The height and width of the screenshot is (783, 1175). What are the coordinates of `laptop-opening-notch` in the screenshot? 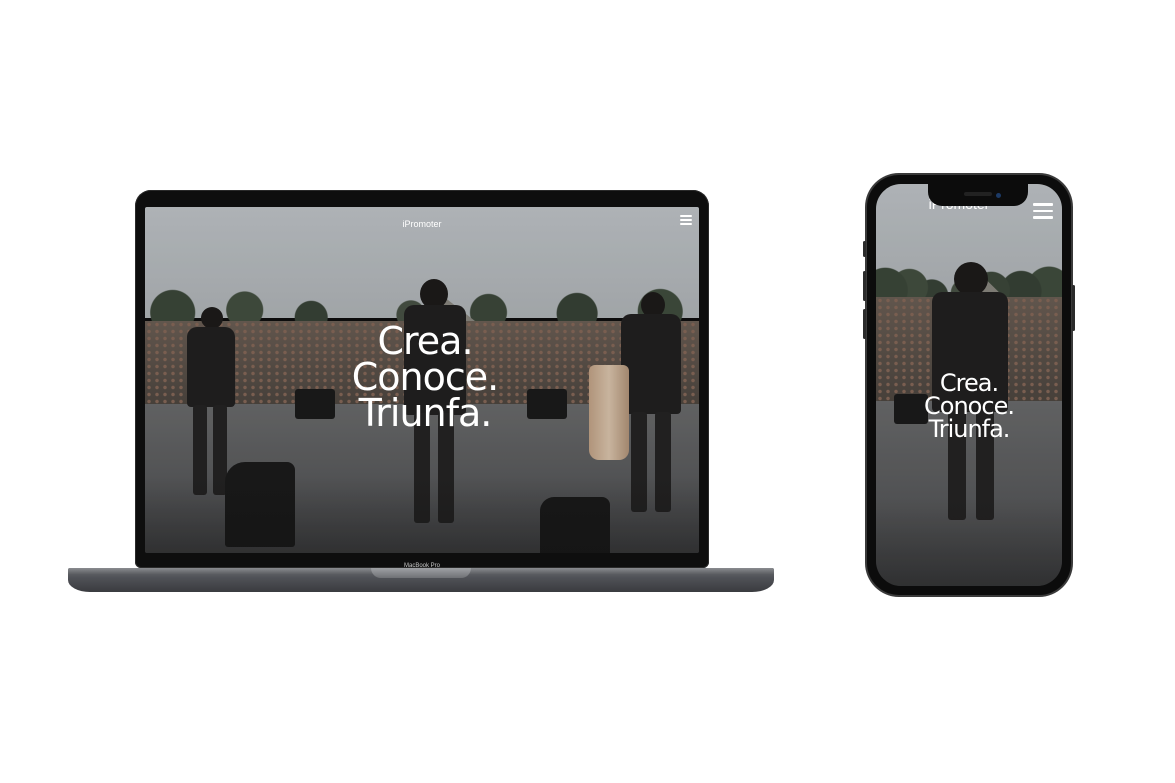 It's located at (421, 573).